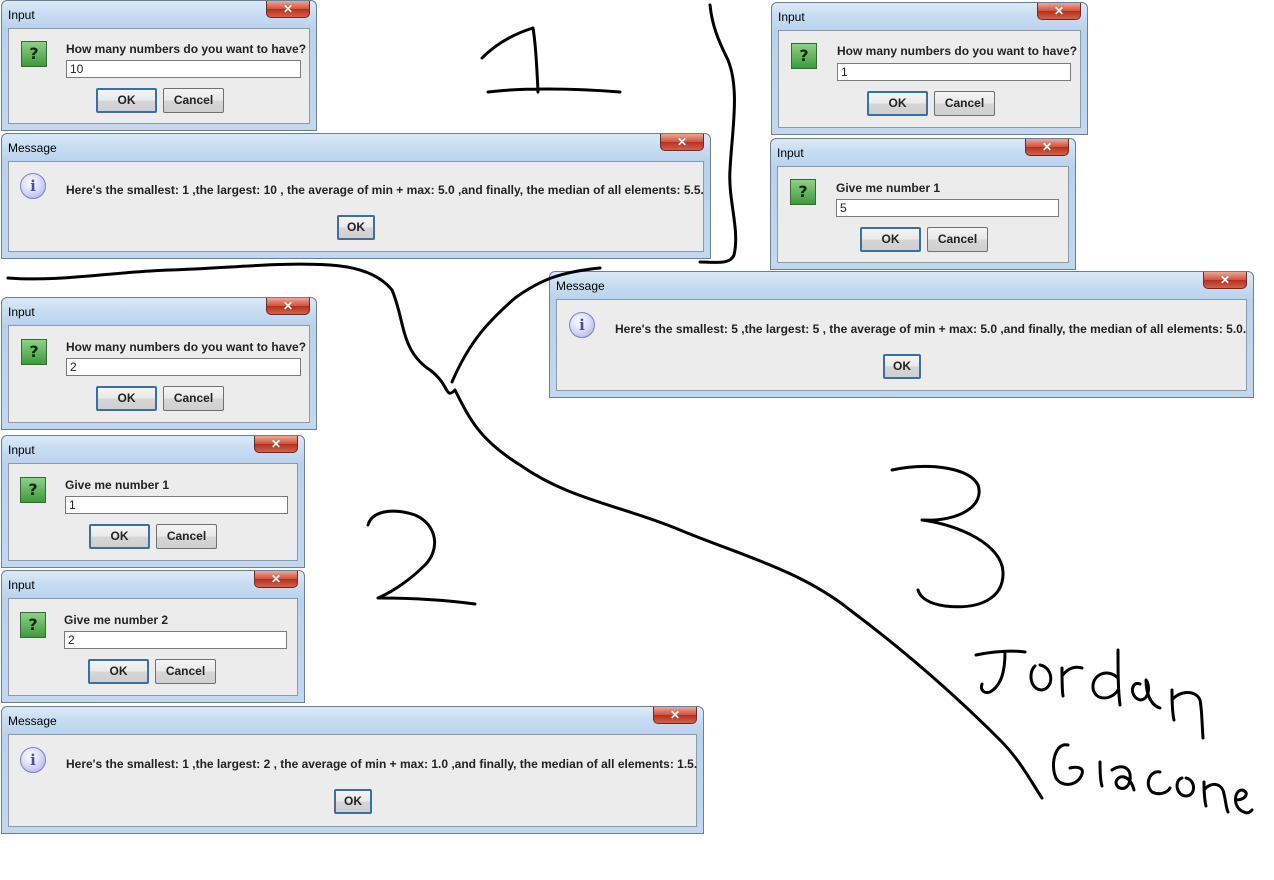 Image resolution: width=1274 pixels, height=880 pixels. I want to click on input-dialog-number2-2: Input ✕ ? Give me number 2 2 OK Cancel, so click(153, 636).